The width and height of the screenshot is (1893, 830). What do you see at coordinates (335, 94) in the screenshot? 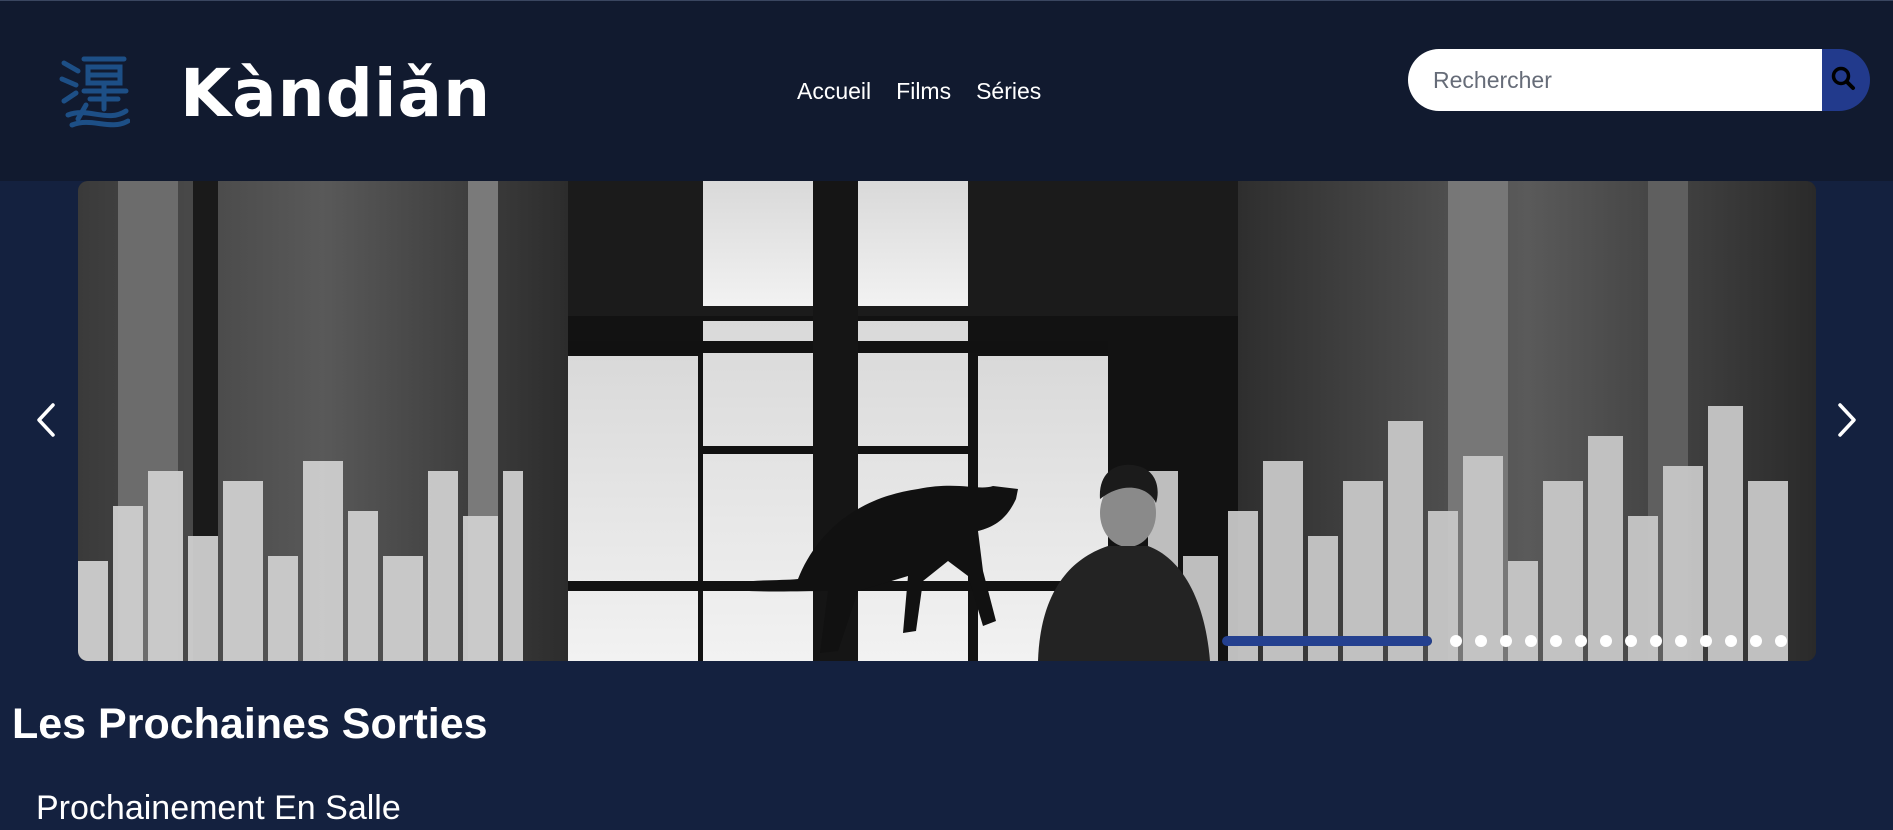
I see `brand-name: Kàndiǎn` at bounding box center [335, 94].